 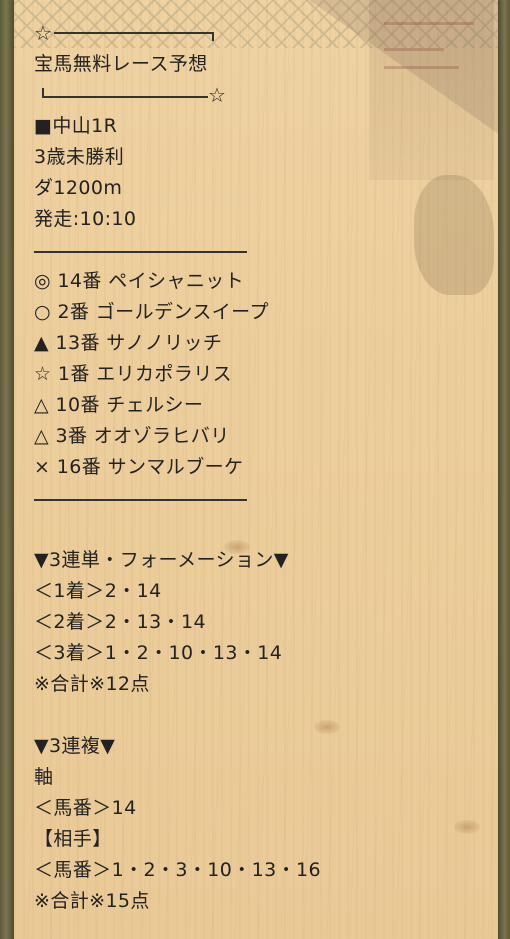 What do you see at coordinates (467, 827) in the screenshot?
I see `wood-knot` at bounding box center [467, 827].